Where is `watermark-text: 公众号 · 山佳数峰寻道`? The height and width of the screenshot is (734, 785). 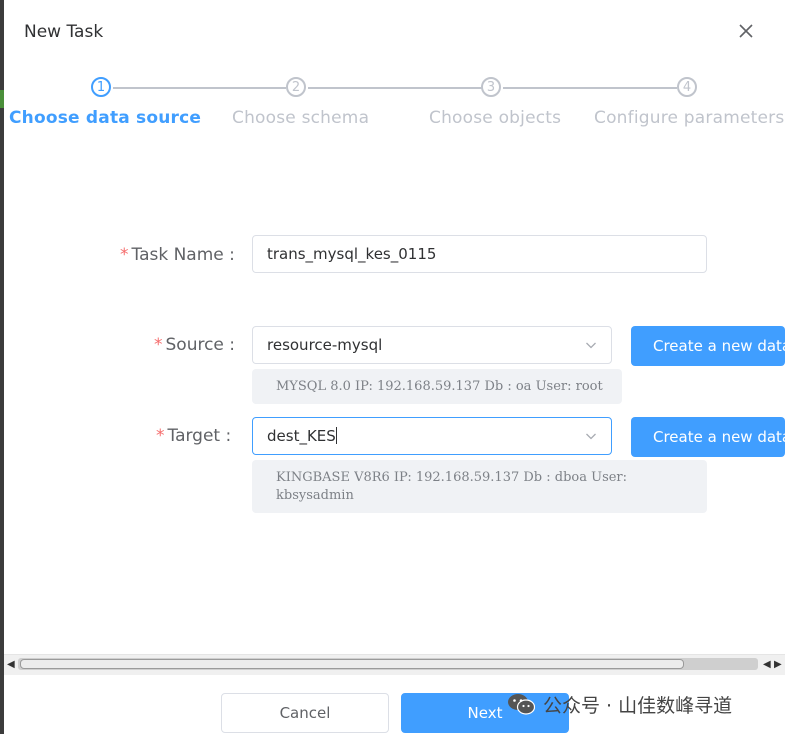
watermark-text: 公众号 · 山佳数峰寻道 is located at coordinates (638, 705).